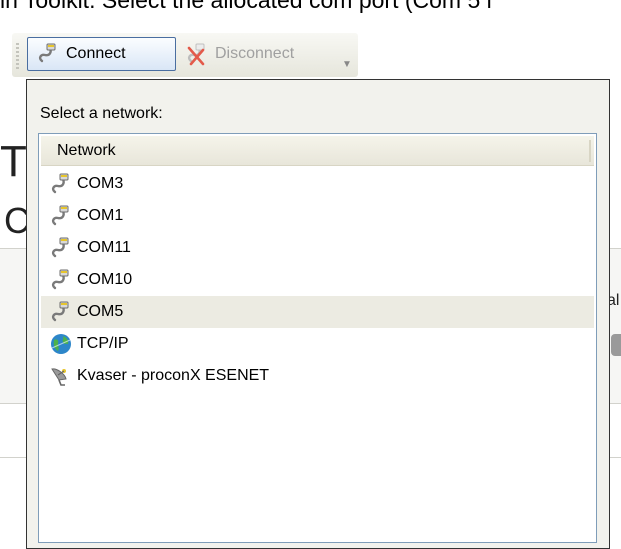  Describe the element at coordinates (13, 161) in the screenshot. I see `background-heading-fragment: T` at that location.